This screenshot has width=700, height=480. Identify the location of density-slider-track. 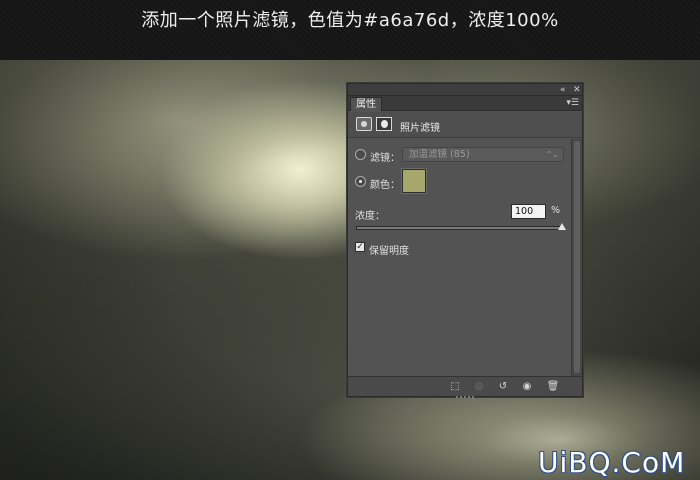
(459, 228).